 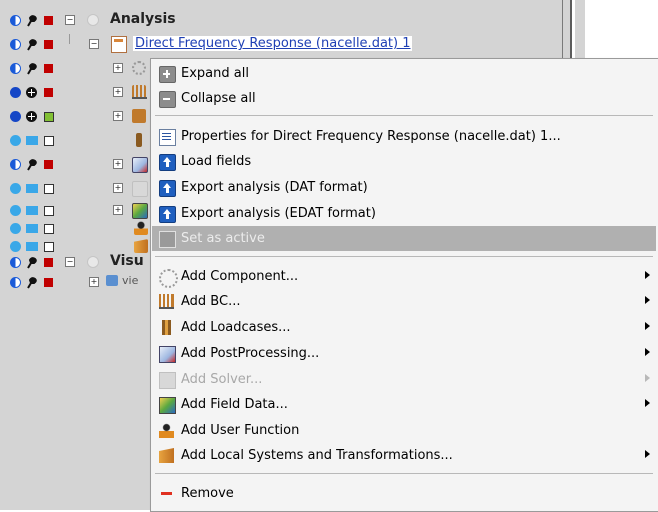 What do you see at coordinates (218, 98) in the screenshot?
I see `menu-label: Collapse all` at bounding box center [218, 98].